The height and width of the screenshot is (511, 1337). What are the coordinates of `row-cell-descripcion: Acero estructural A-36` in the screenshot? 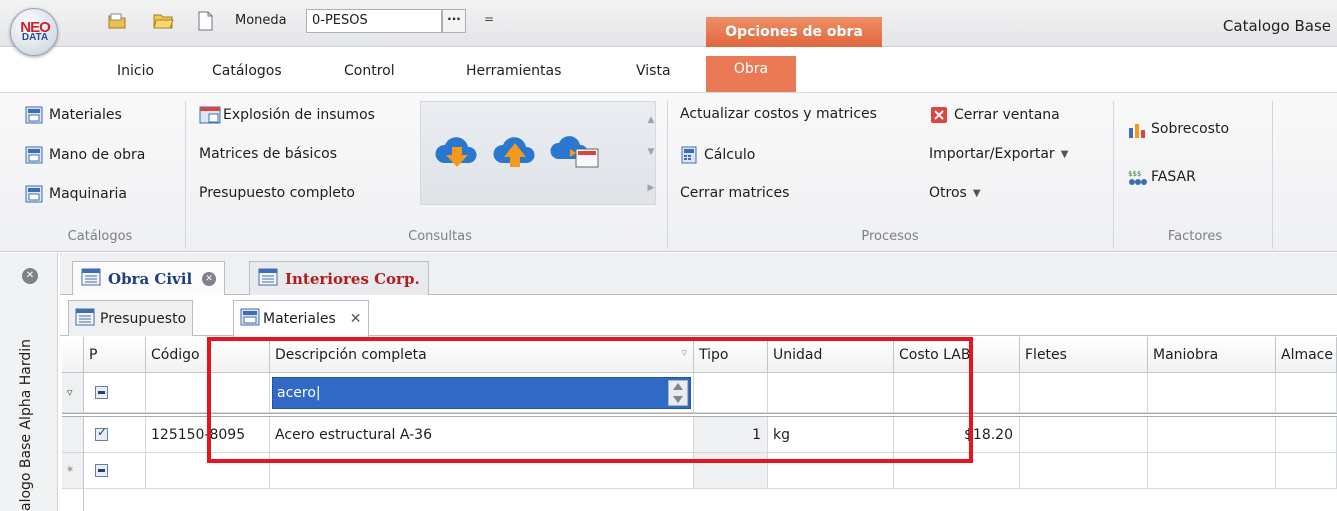 It's located at (482, 435).